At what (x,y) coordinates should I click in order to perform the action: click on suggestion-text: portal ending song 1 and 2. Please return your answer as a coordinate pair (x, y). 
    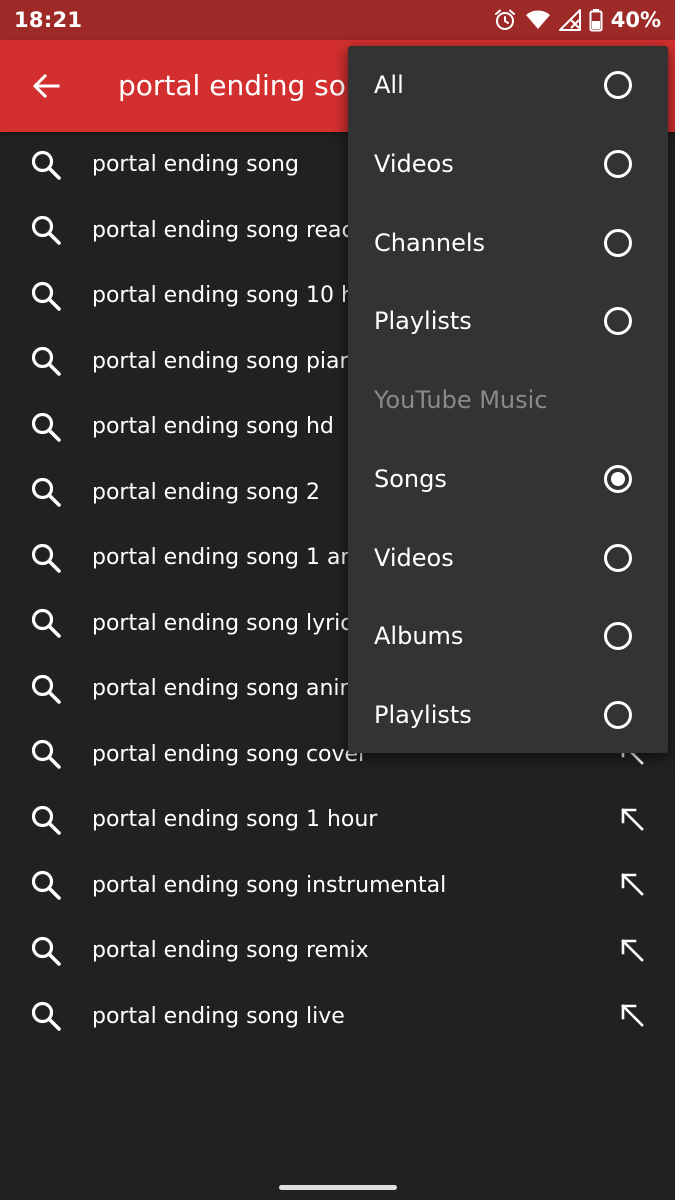
    Looking at the image, I should click on (241, 558).